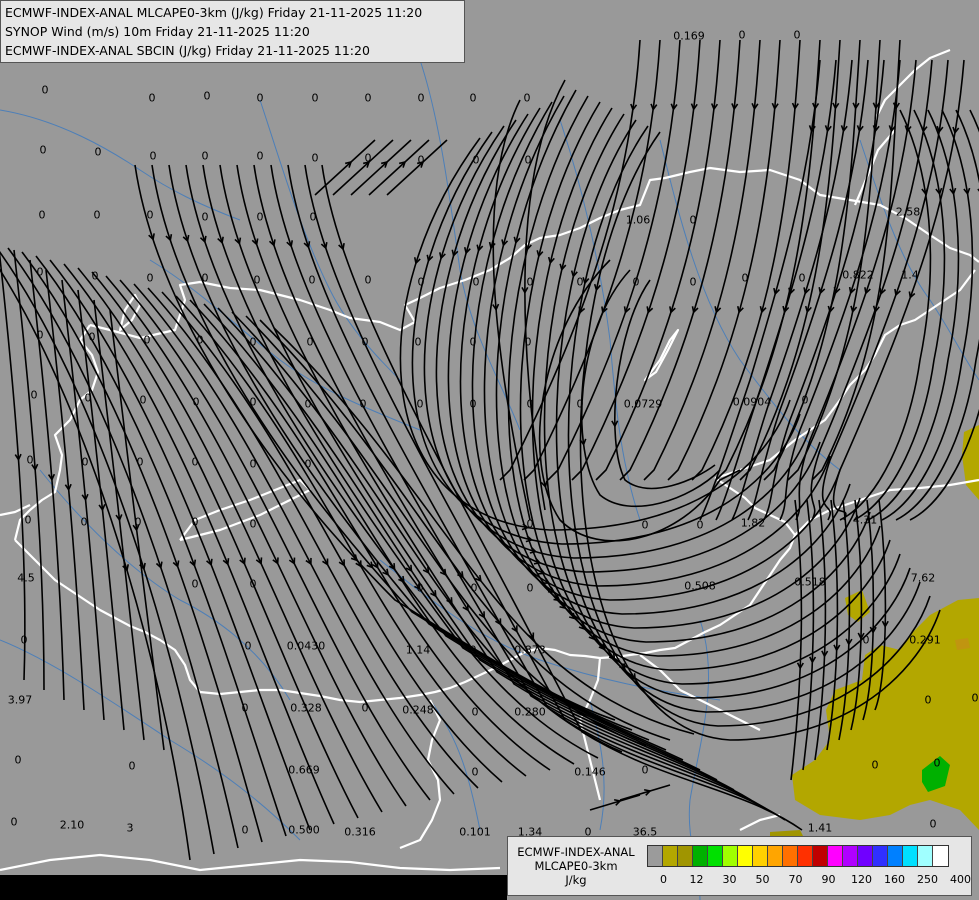 This screenshot has width=979, height=900. Describe the element at coordinates (643, 404) in the screenshot. I see `sbcin-value: 0.0729` at that location.